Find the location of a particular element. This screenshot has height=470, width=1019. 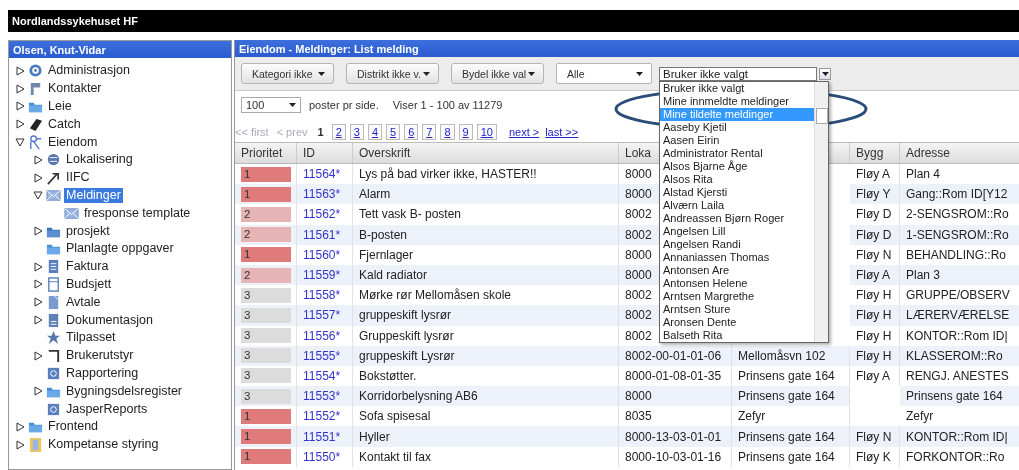

tree-item: Lokalisering is located at coordinates (99, 160).